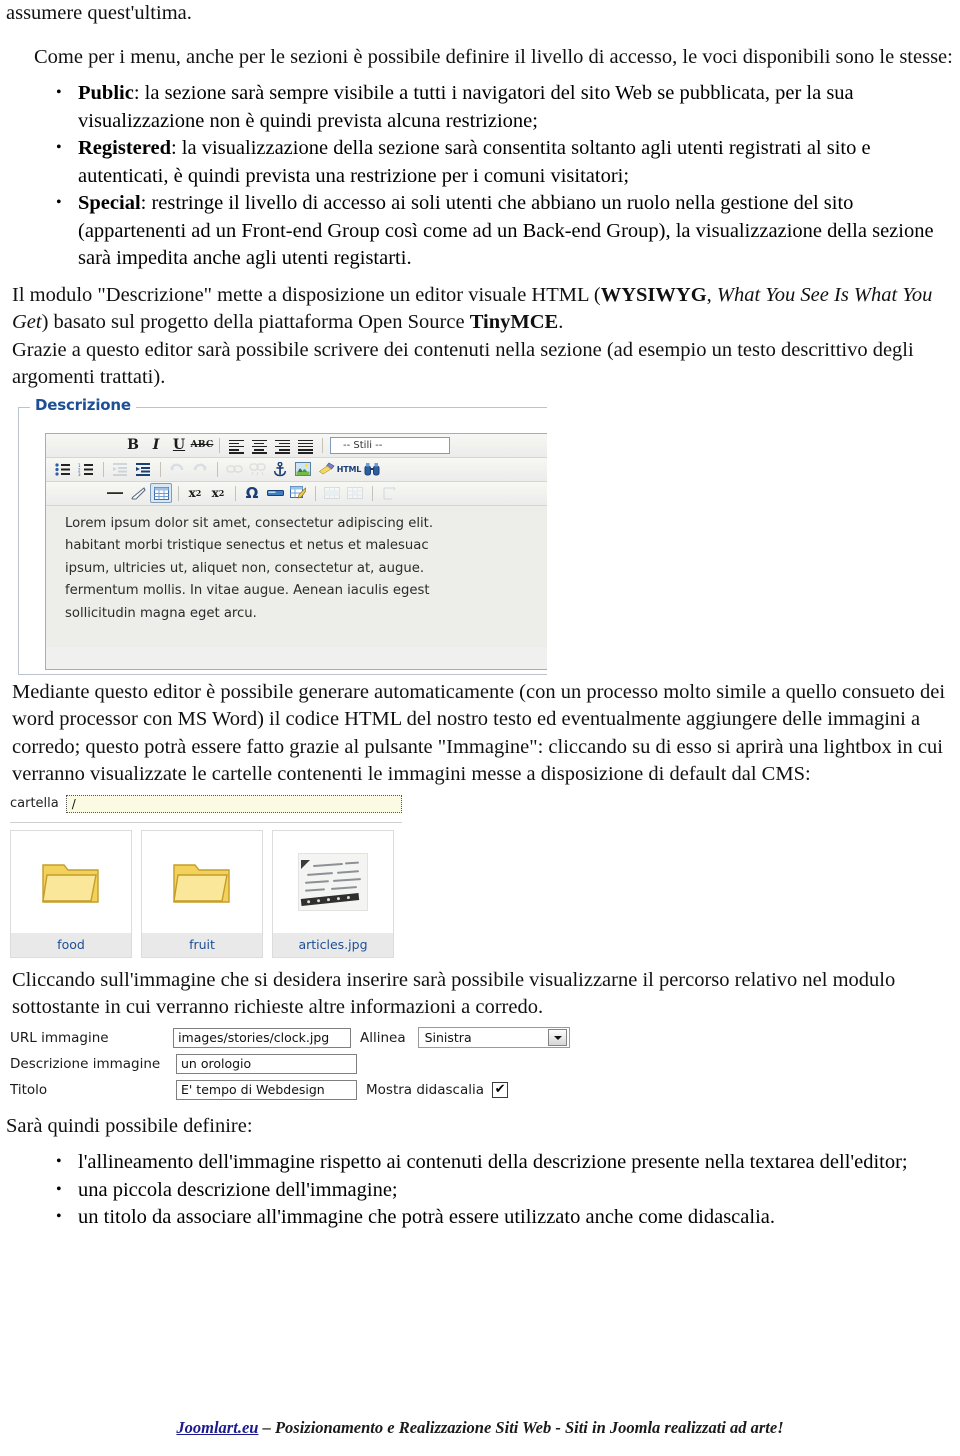 The width and height of the screenshot is (960, 1456). Describe the element at coordinates (275, 493) in the screenshot. I see `insert-page-break-button` at that location.